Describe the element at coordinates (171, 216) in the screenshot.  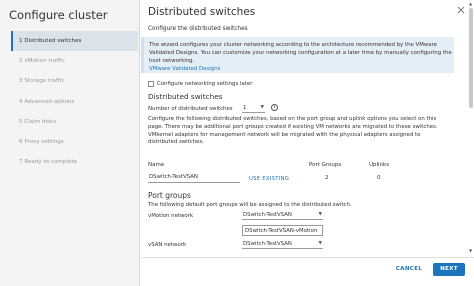
I see `vmotion-network-label: vMotion network` at that location.